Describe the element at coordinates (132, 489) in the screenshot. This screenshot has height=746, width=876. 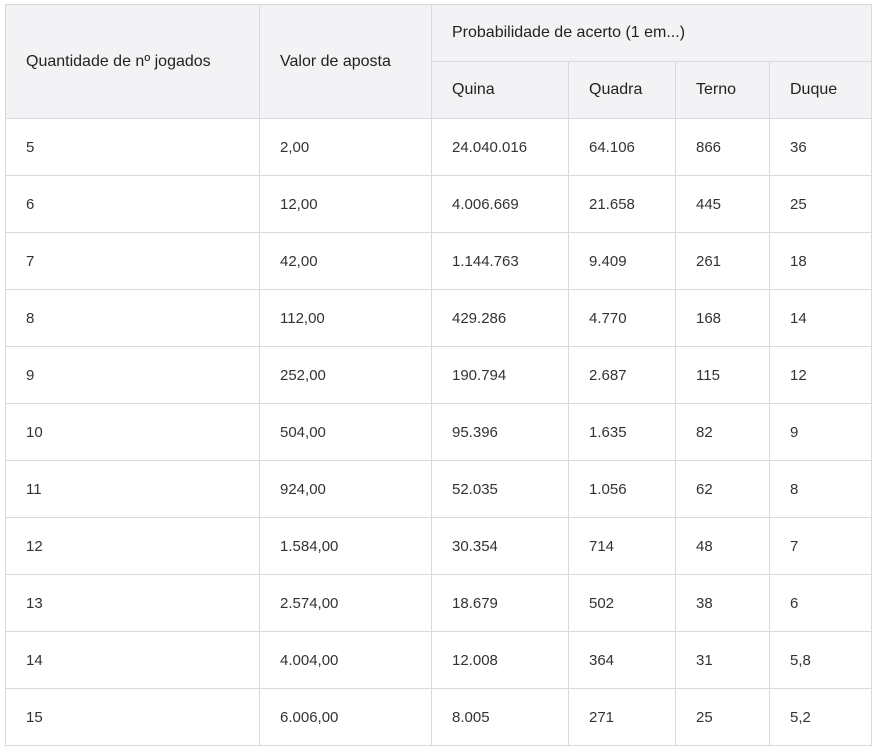
I see `quantidade-cell: 11` at that location.